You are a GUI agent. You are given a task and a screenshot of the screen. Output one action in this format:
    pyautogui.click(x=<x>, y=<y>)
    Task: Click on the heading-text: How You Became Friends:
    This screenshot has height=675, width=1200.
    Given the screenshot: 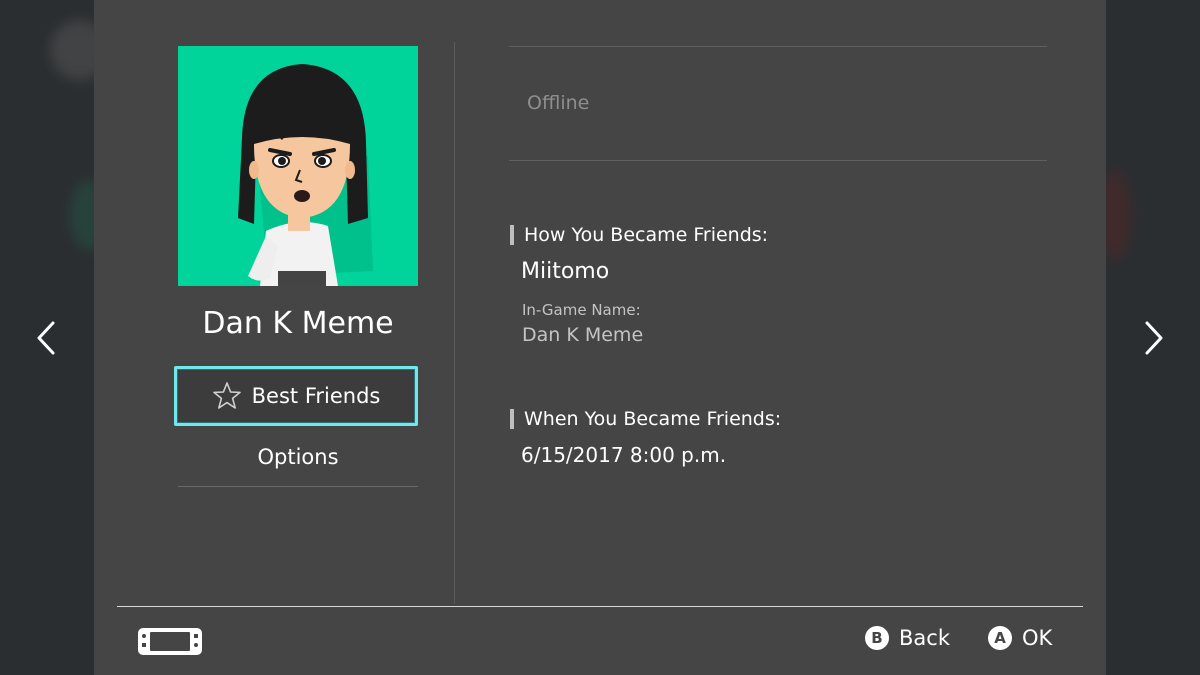 What is the action you would take?
    pyautogui.click(x=646, y=235)
    